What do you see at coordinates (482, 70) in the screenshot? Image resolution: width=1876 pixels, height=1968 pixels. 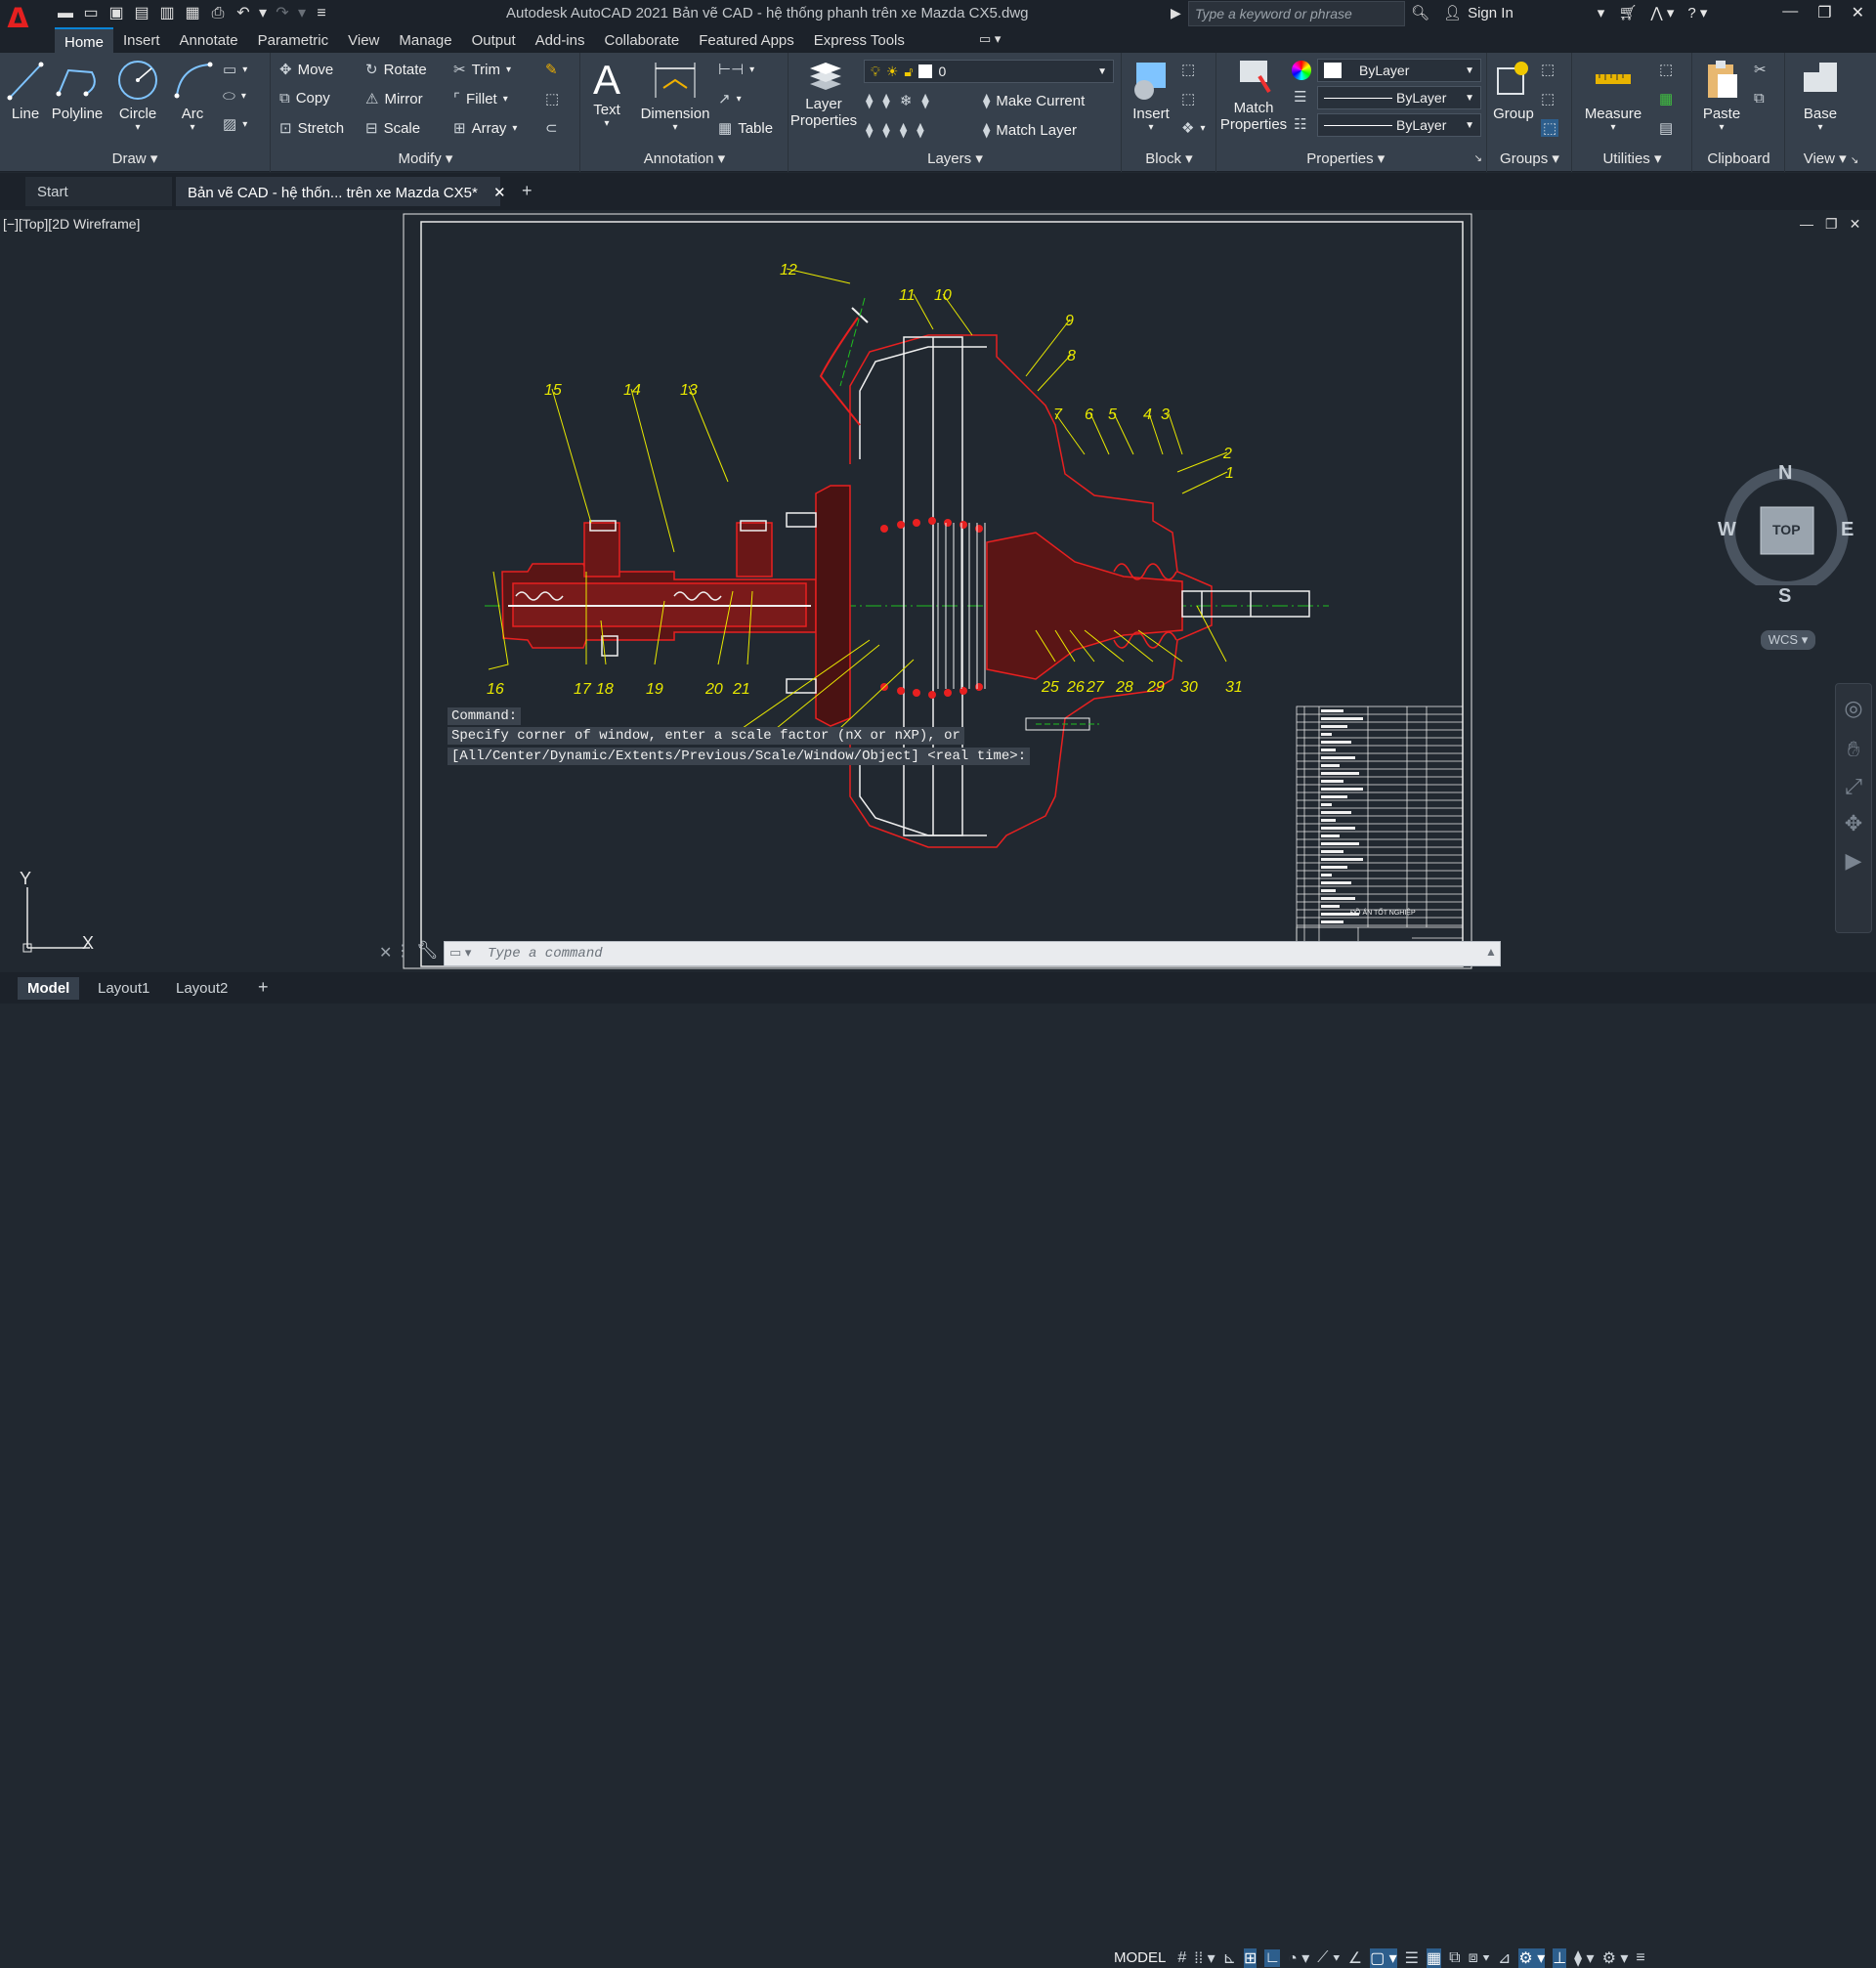 I see `trim-button: ✂ Trim ▾` at bounding box center [482, 70].